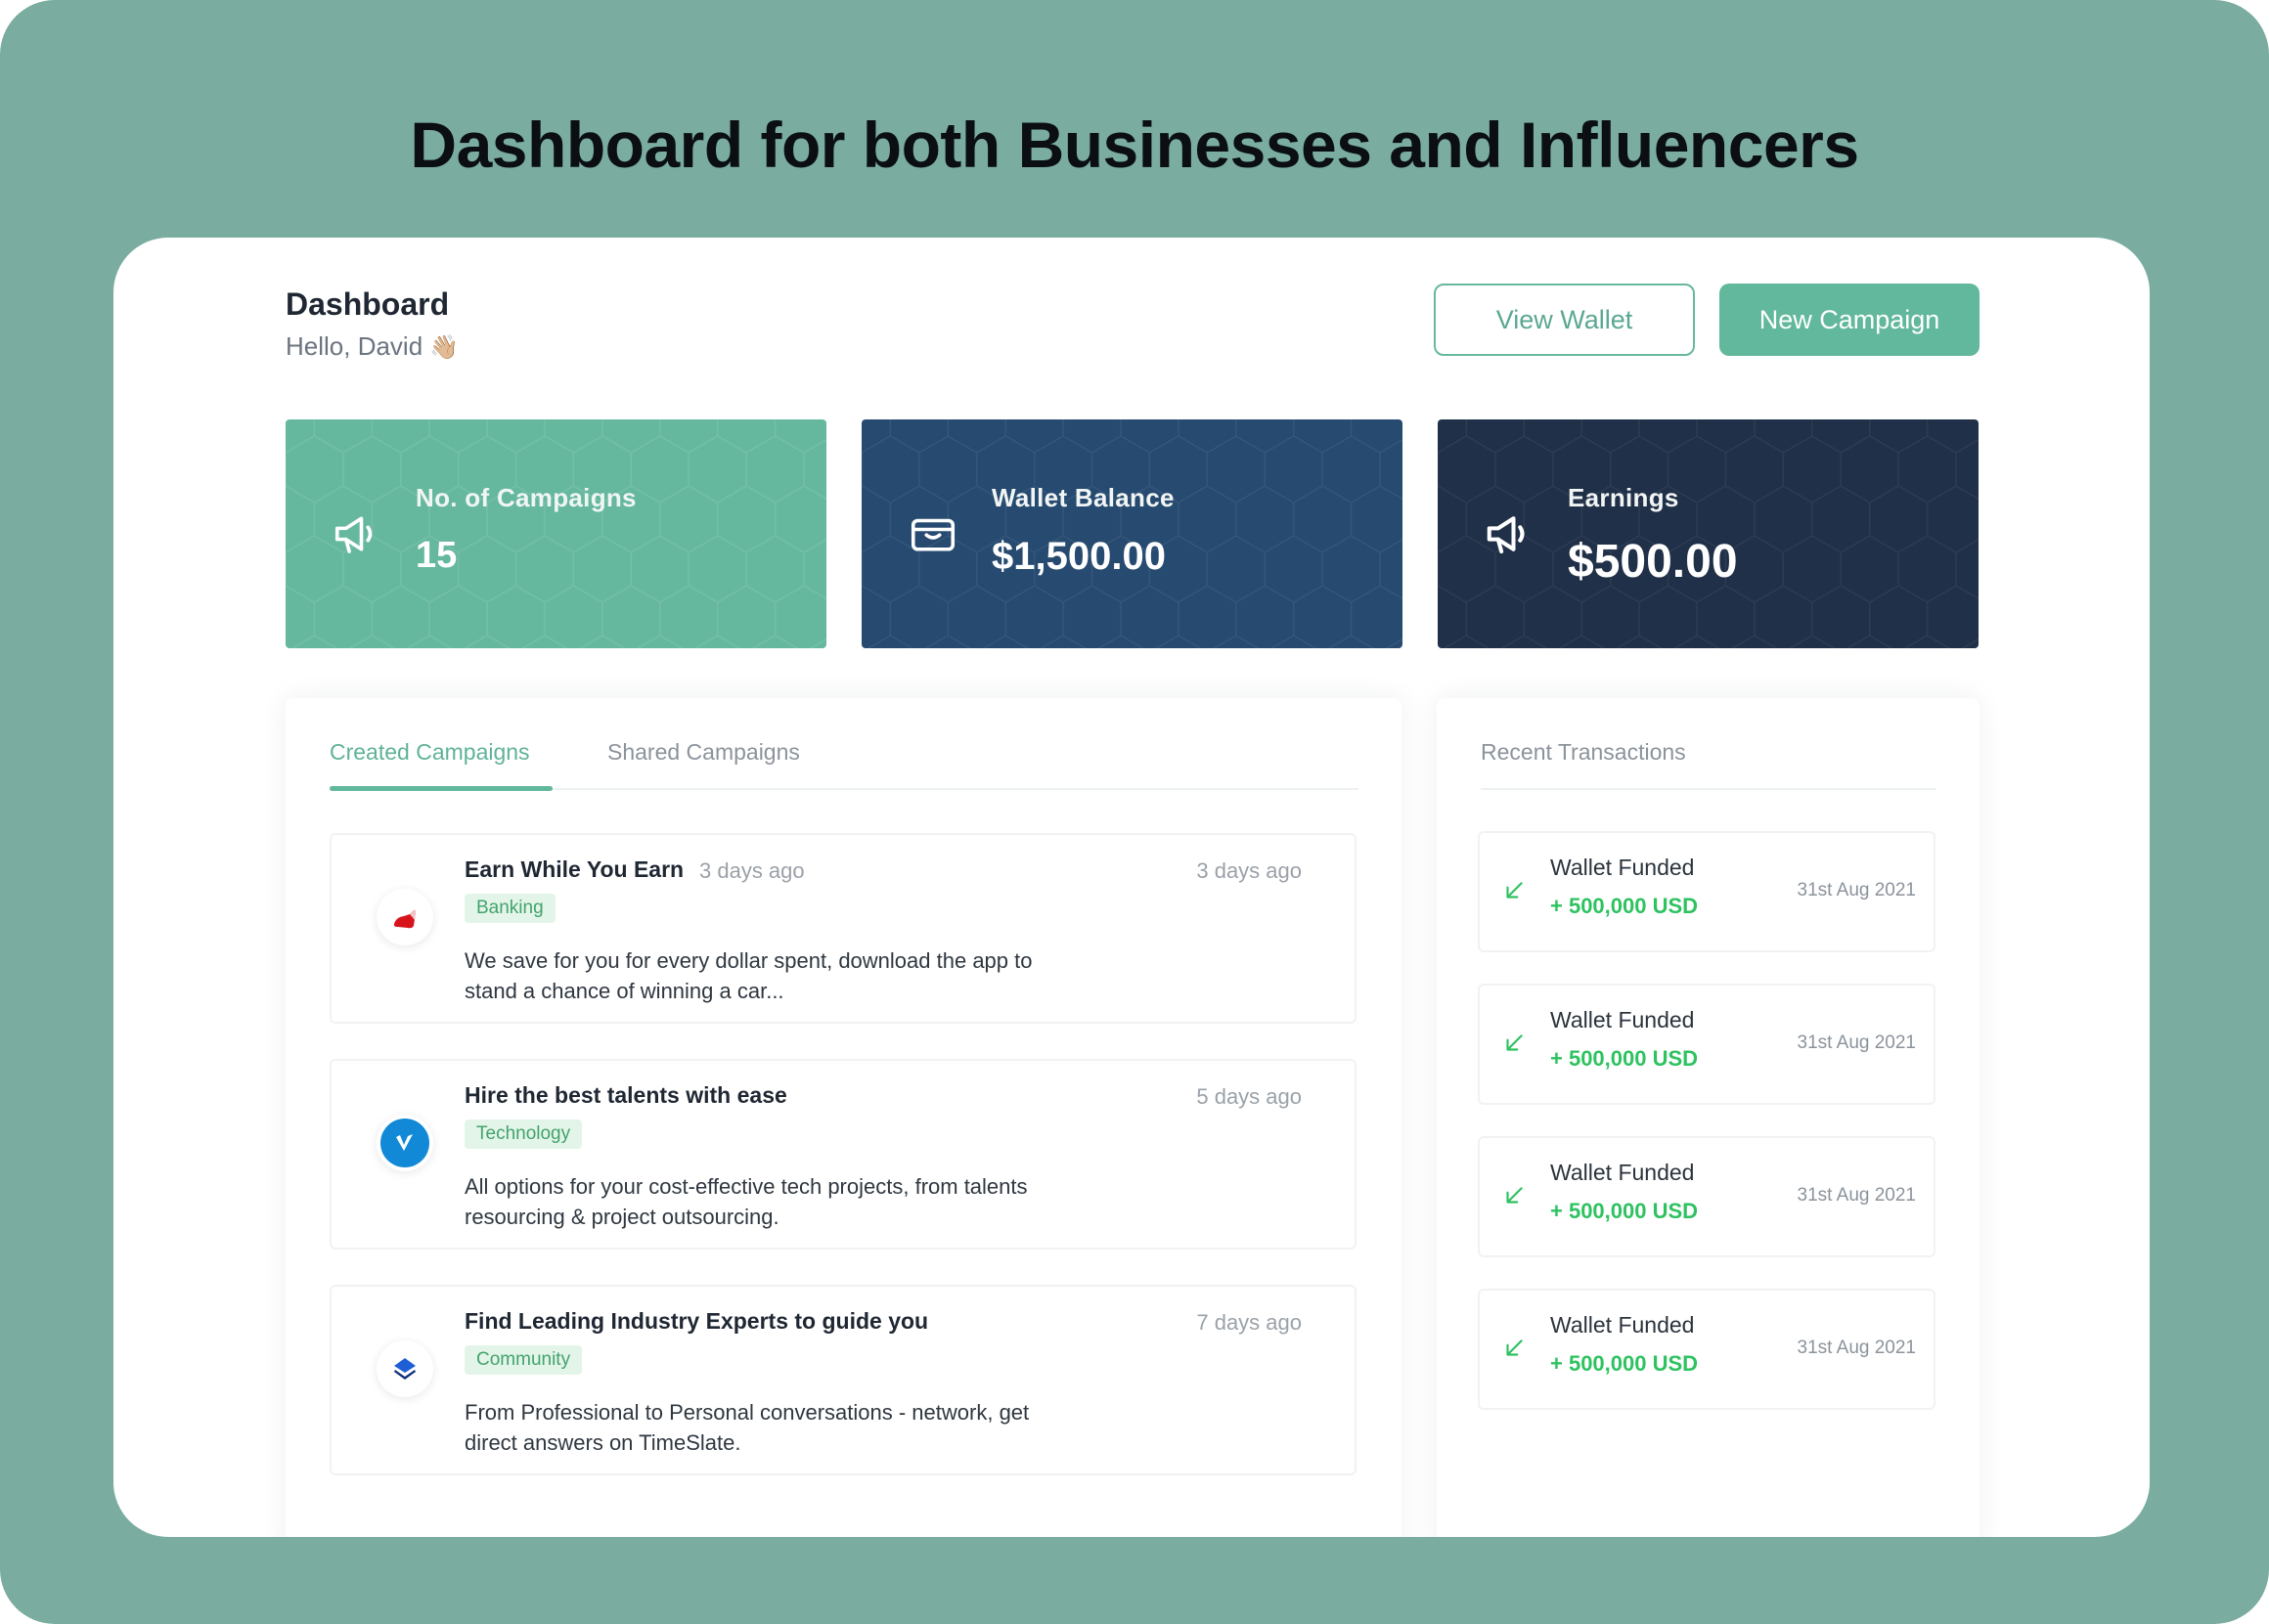 The height and width of the screenshot is (1624, 2269). What do you see at coordinates (441, 788) in the screenshot?
I see `active-tab-indicator` at bounding box center [441, 788].